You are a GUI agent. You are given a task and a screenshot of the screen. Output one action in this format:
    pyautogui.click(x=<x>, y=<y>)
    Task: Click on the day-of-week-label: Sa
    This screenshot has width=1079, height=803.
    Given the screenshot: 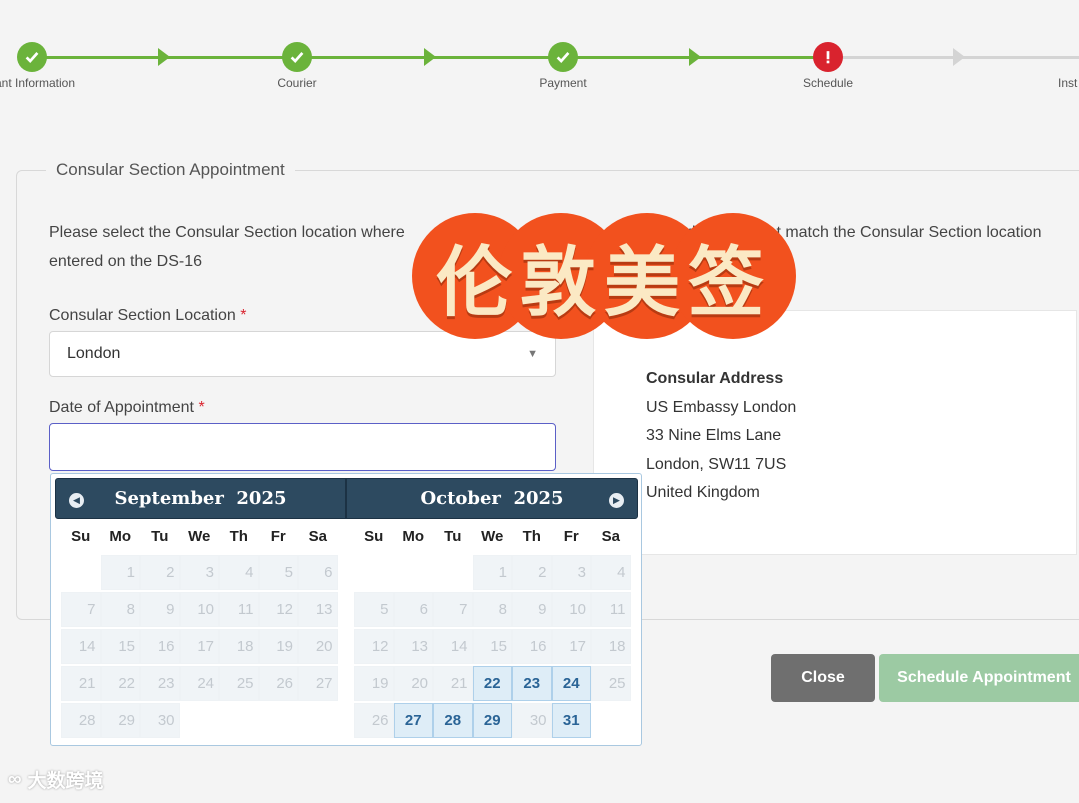 What is the action you would take?
    pyautogui.click(x=610, y=536)
    